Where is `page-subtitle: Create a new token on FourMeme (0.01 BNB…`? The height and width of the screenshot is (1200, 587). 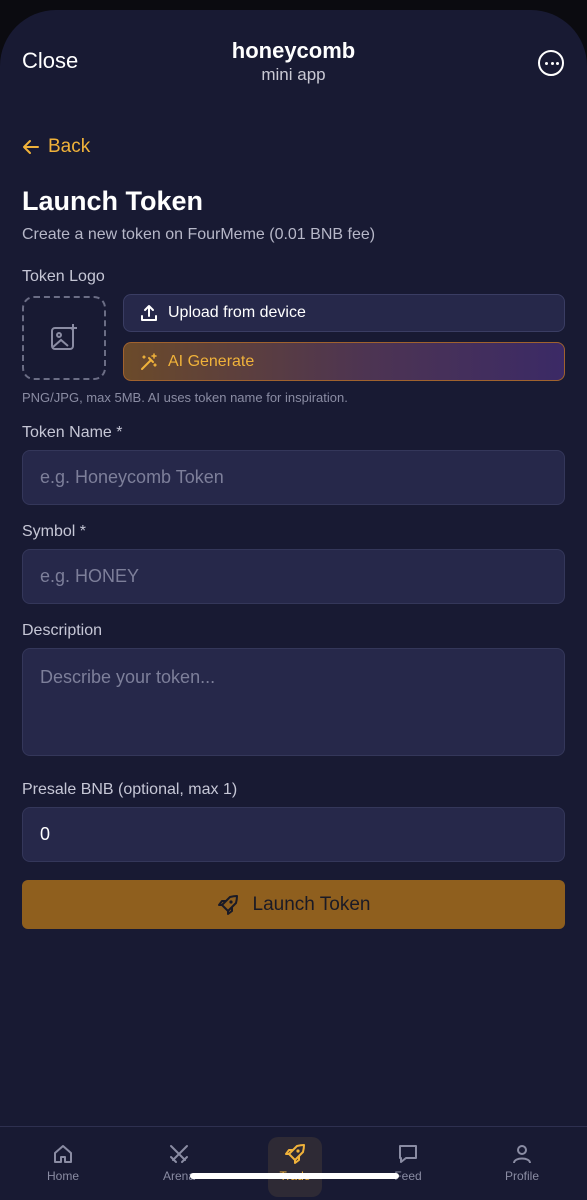
page-subtitle: Create a new token on FourMeme (0.01 BNB… is located at coordinates (199, 234).